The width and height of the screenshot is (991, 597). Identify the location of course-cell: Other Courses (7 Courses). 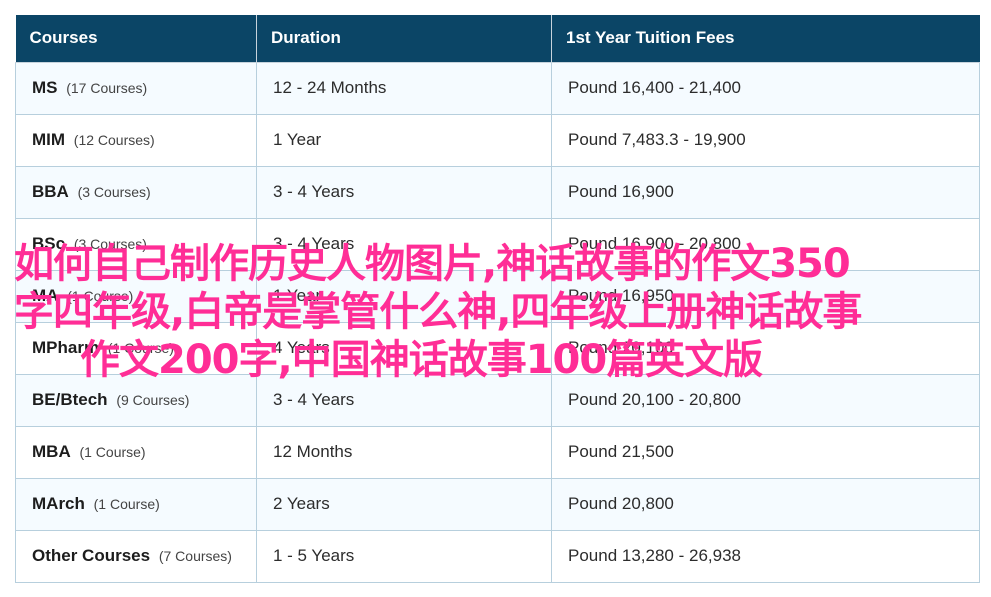
(136, 556).